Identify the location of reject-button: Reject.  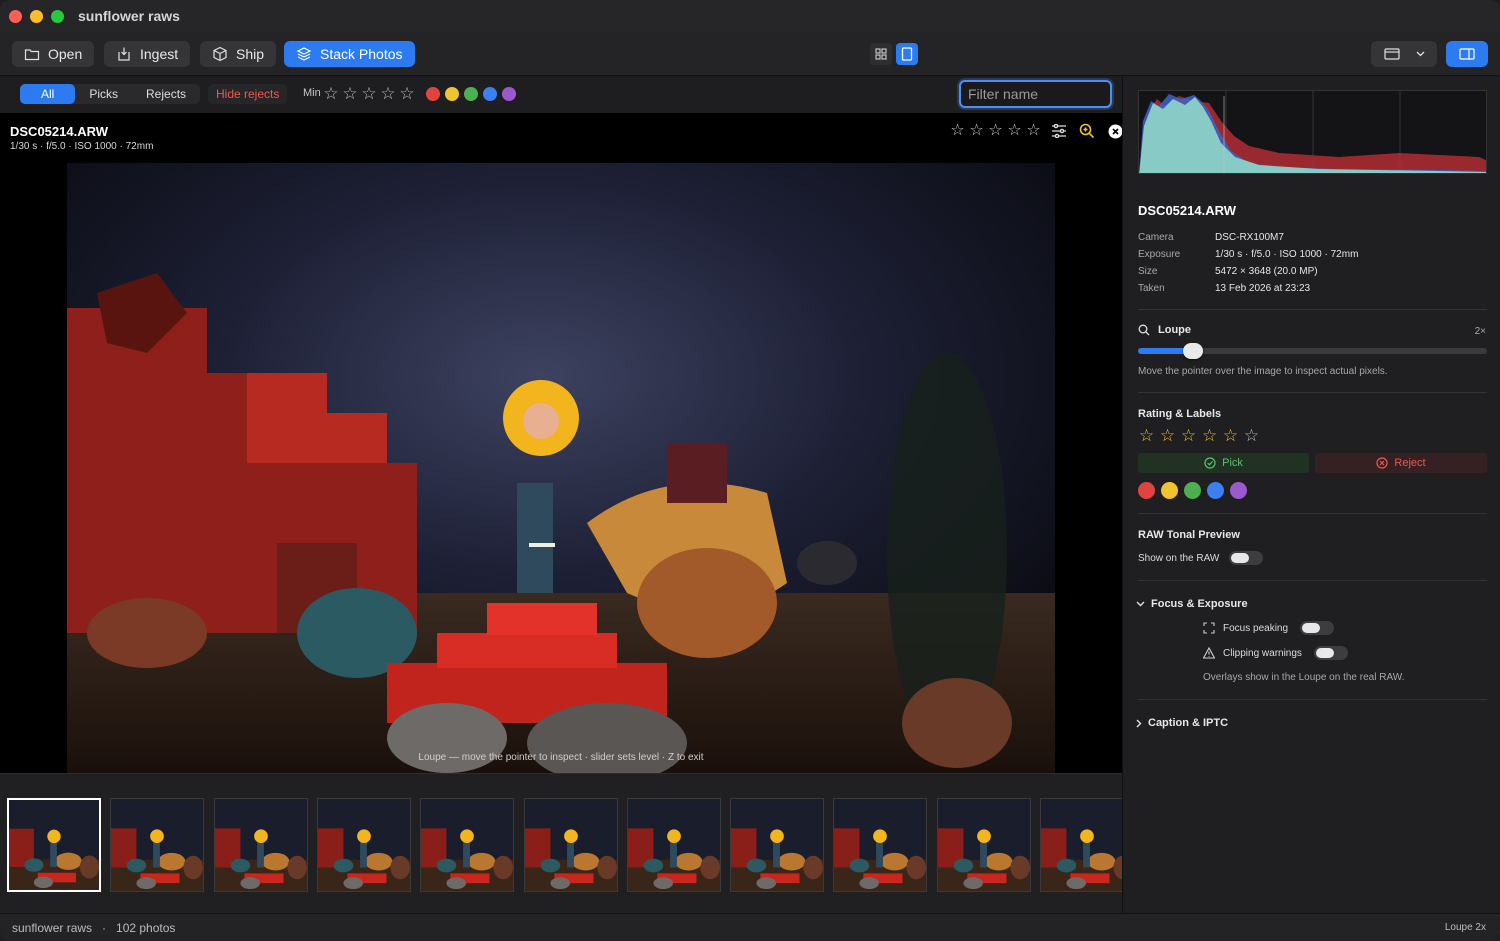
(1401, 463).